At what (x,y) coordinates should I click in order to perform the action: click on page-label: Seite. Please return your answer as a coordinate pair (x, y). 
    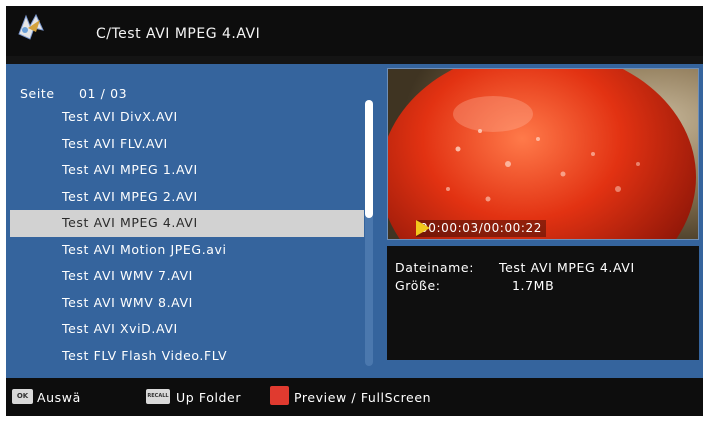
    Looking at the image, I should click on (37, 93).